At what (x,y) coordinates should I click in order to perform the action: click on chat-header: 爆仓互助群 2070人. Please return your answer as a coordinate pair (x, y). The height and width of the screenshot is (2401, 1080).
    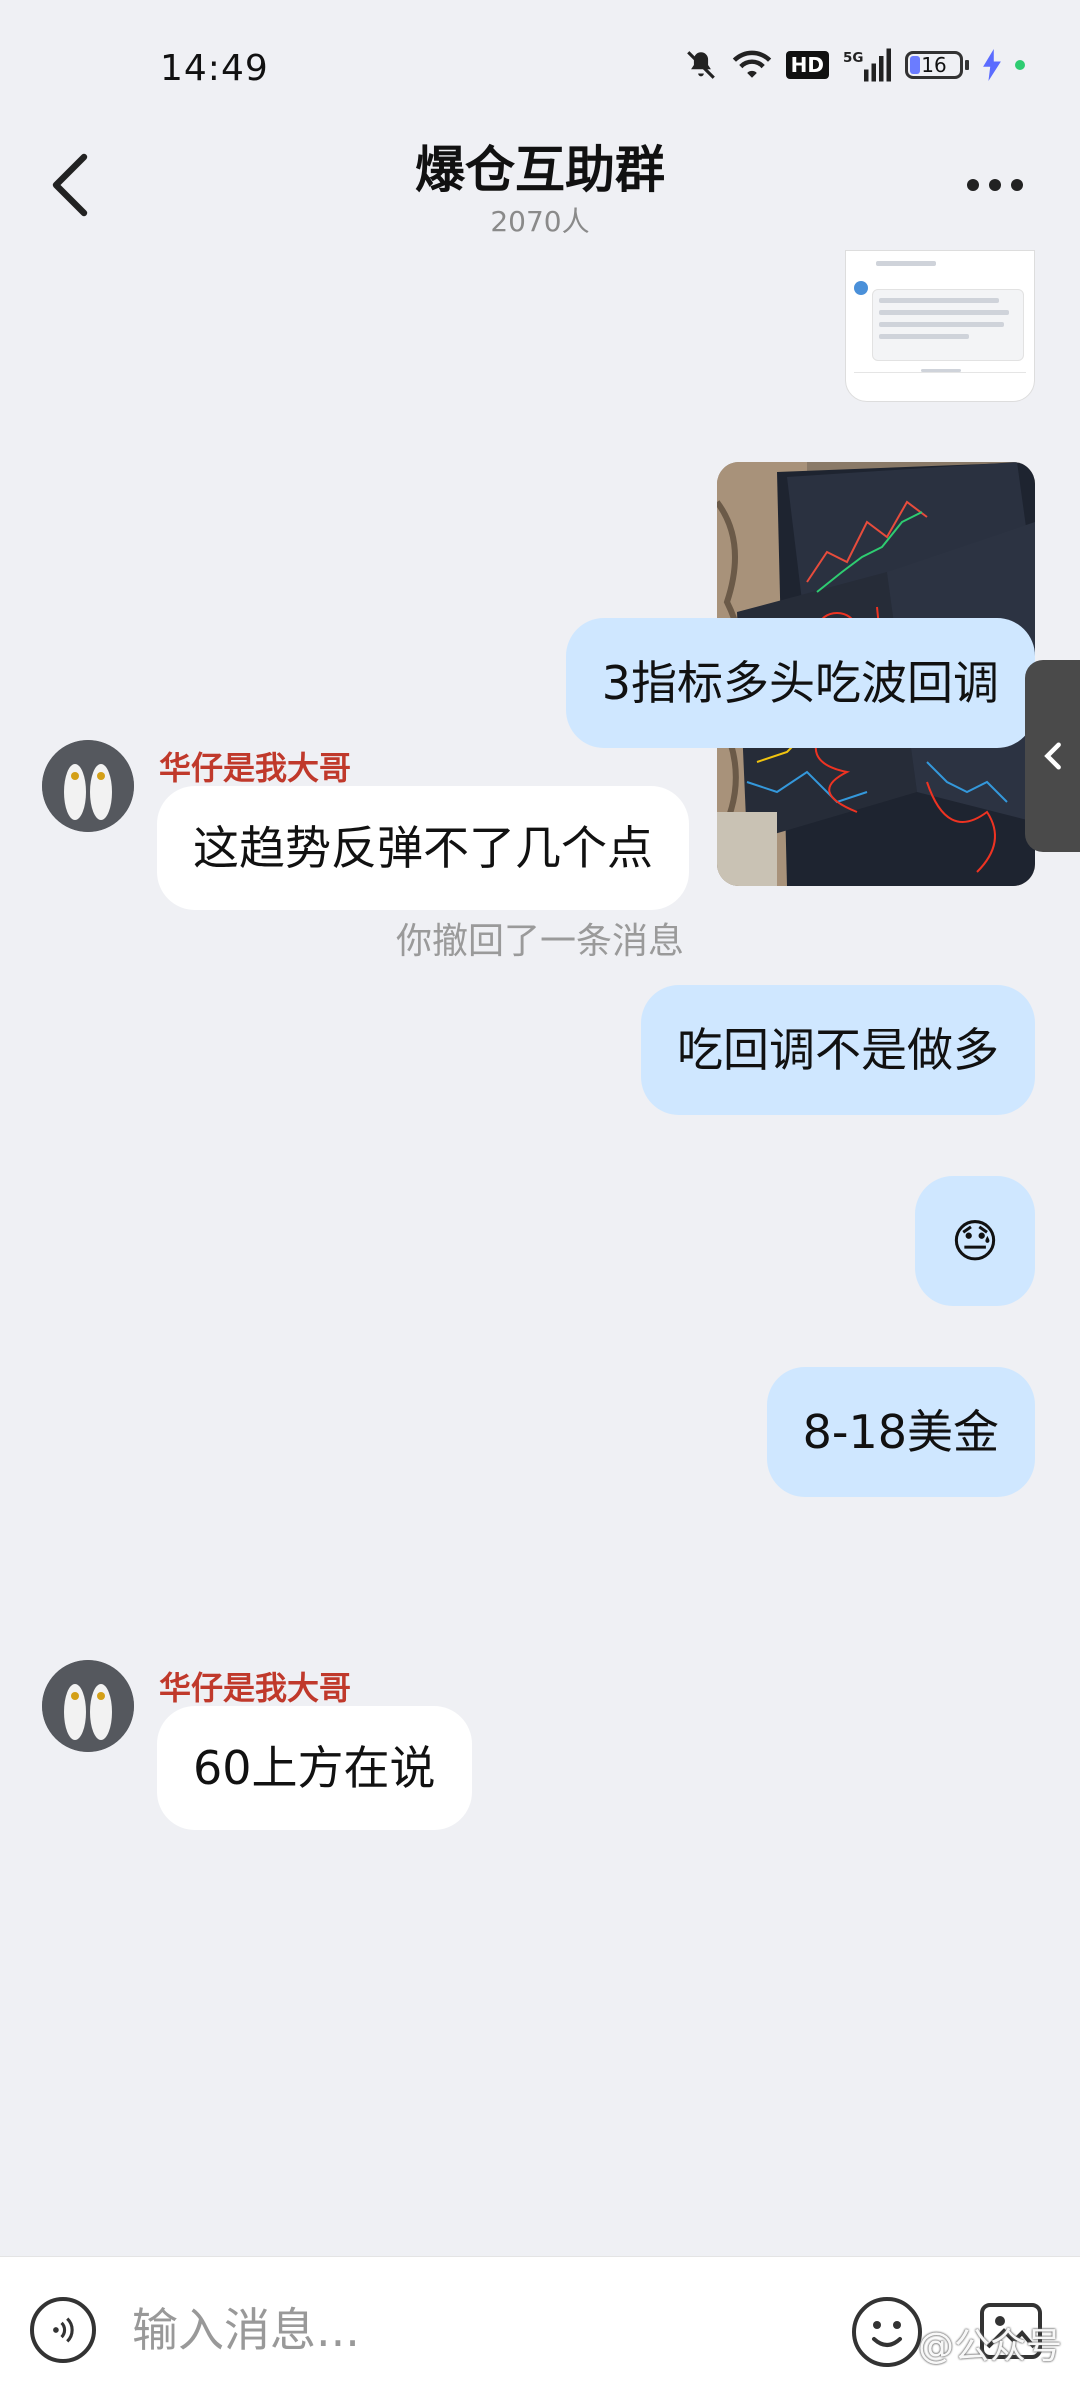
    Looking at the image, I should click on (540, 190).